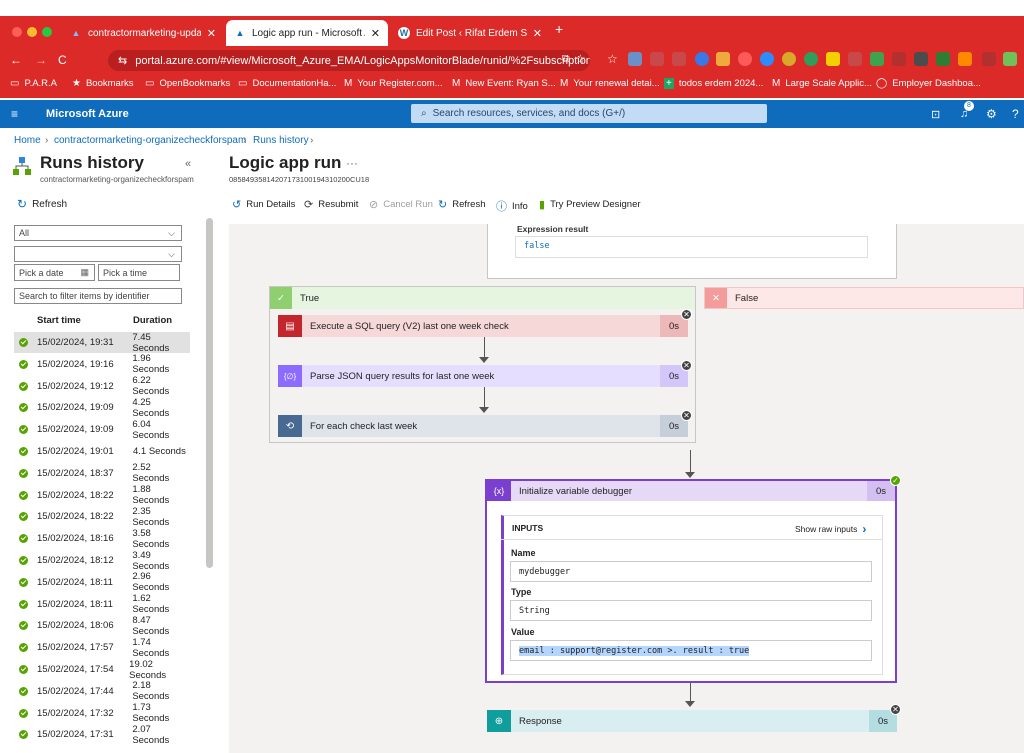 This screenshot has width=1024, height=753. What do you see at coordinates (281, 140) in the screenshot?
I see `breadcrumb-runs-history: Runs history` at bounding box center [281, 140].